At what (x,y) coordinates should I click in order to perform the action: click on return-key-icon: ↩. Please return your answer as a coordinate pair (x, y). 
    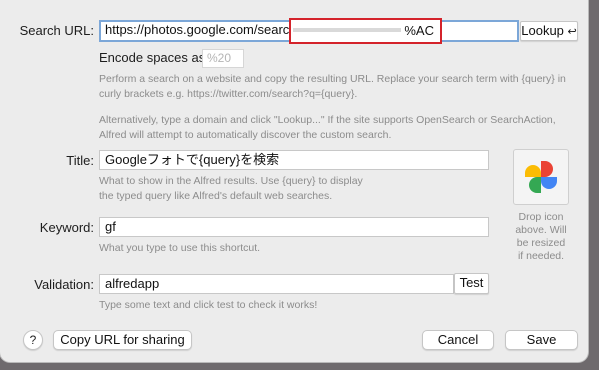
    Looking at the image, I should click on (572, 32).